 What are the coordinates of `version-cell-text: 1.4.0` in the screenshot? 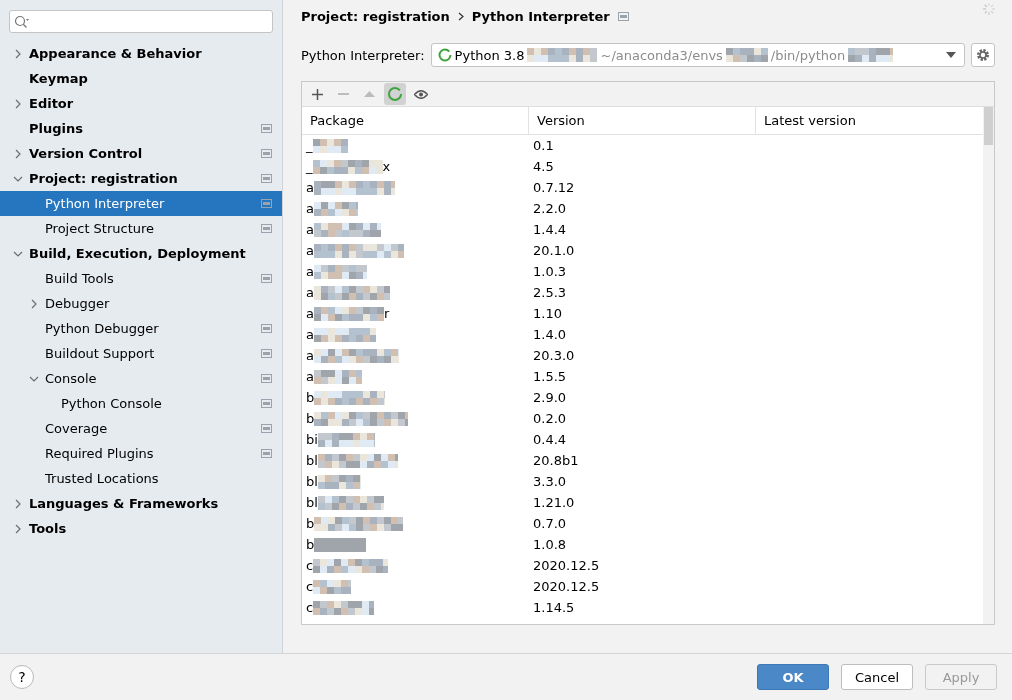 It's located at (550, 334).